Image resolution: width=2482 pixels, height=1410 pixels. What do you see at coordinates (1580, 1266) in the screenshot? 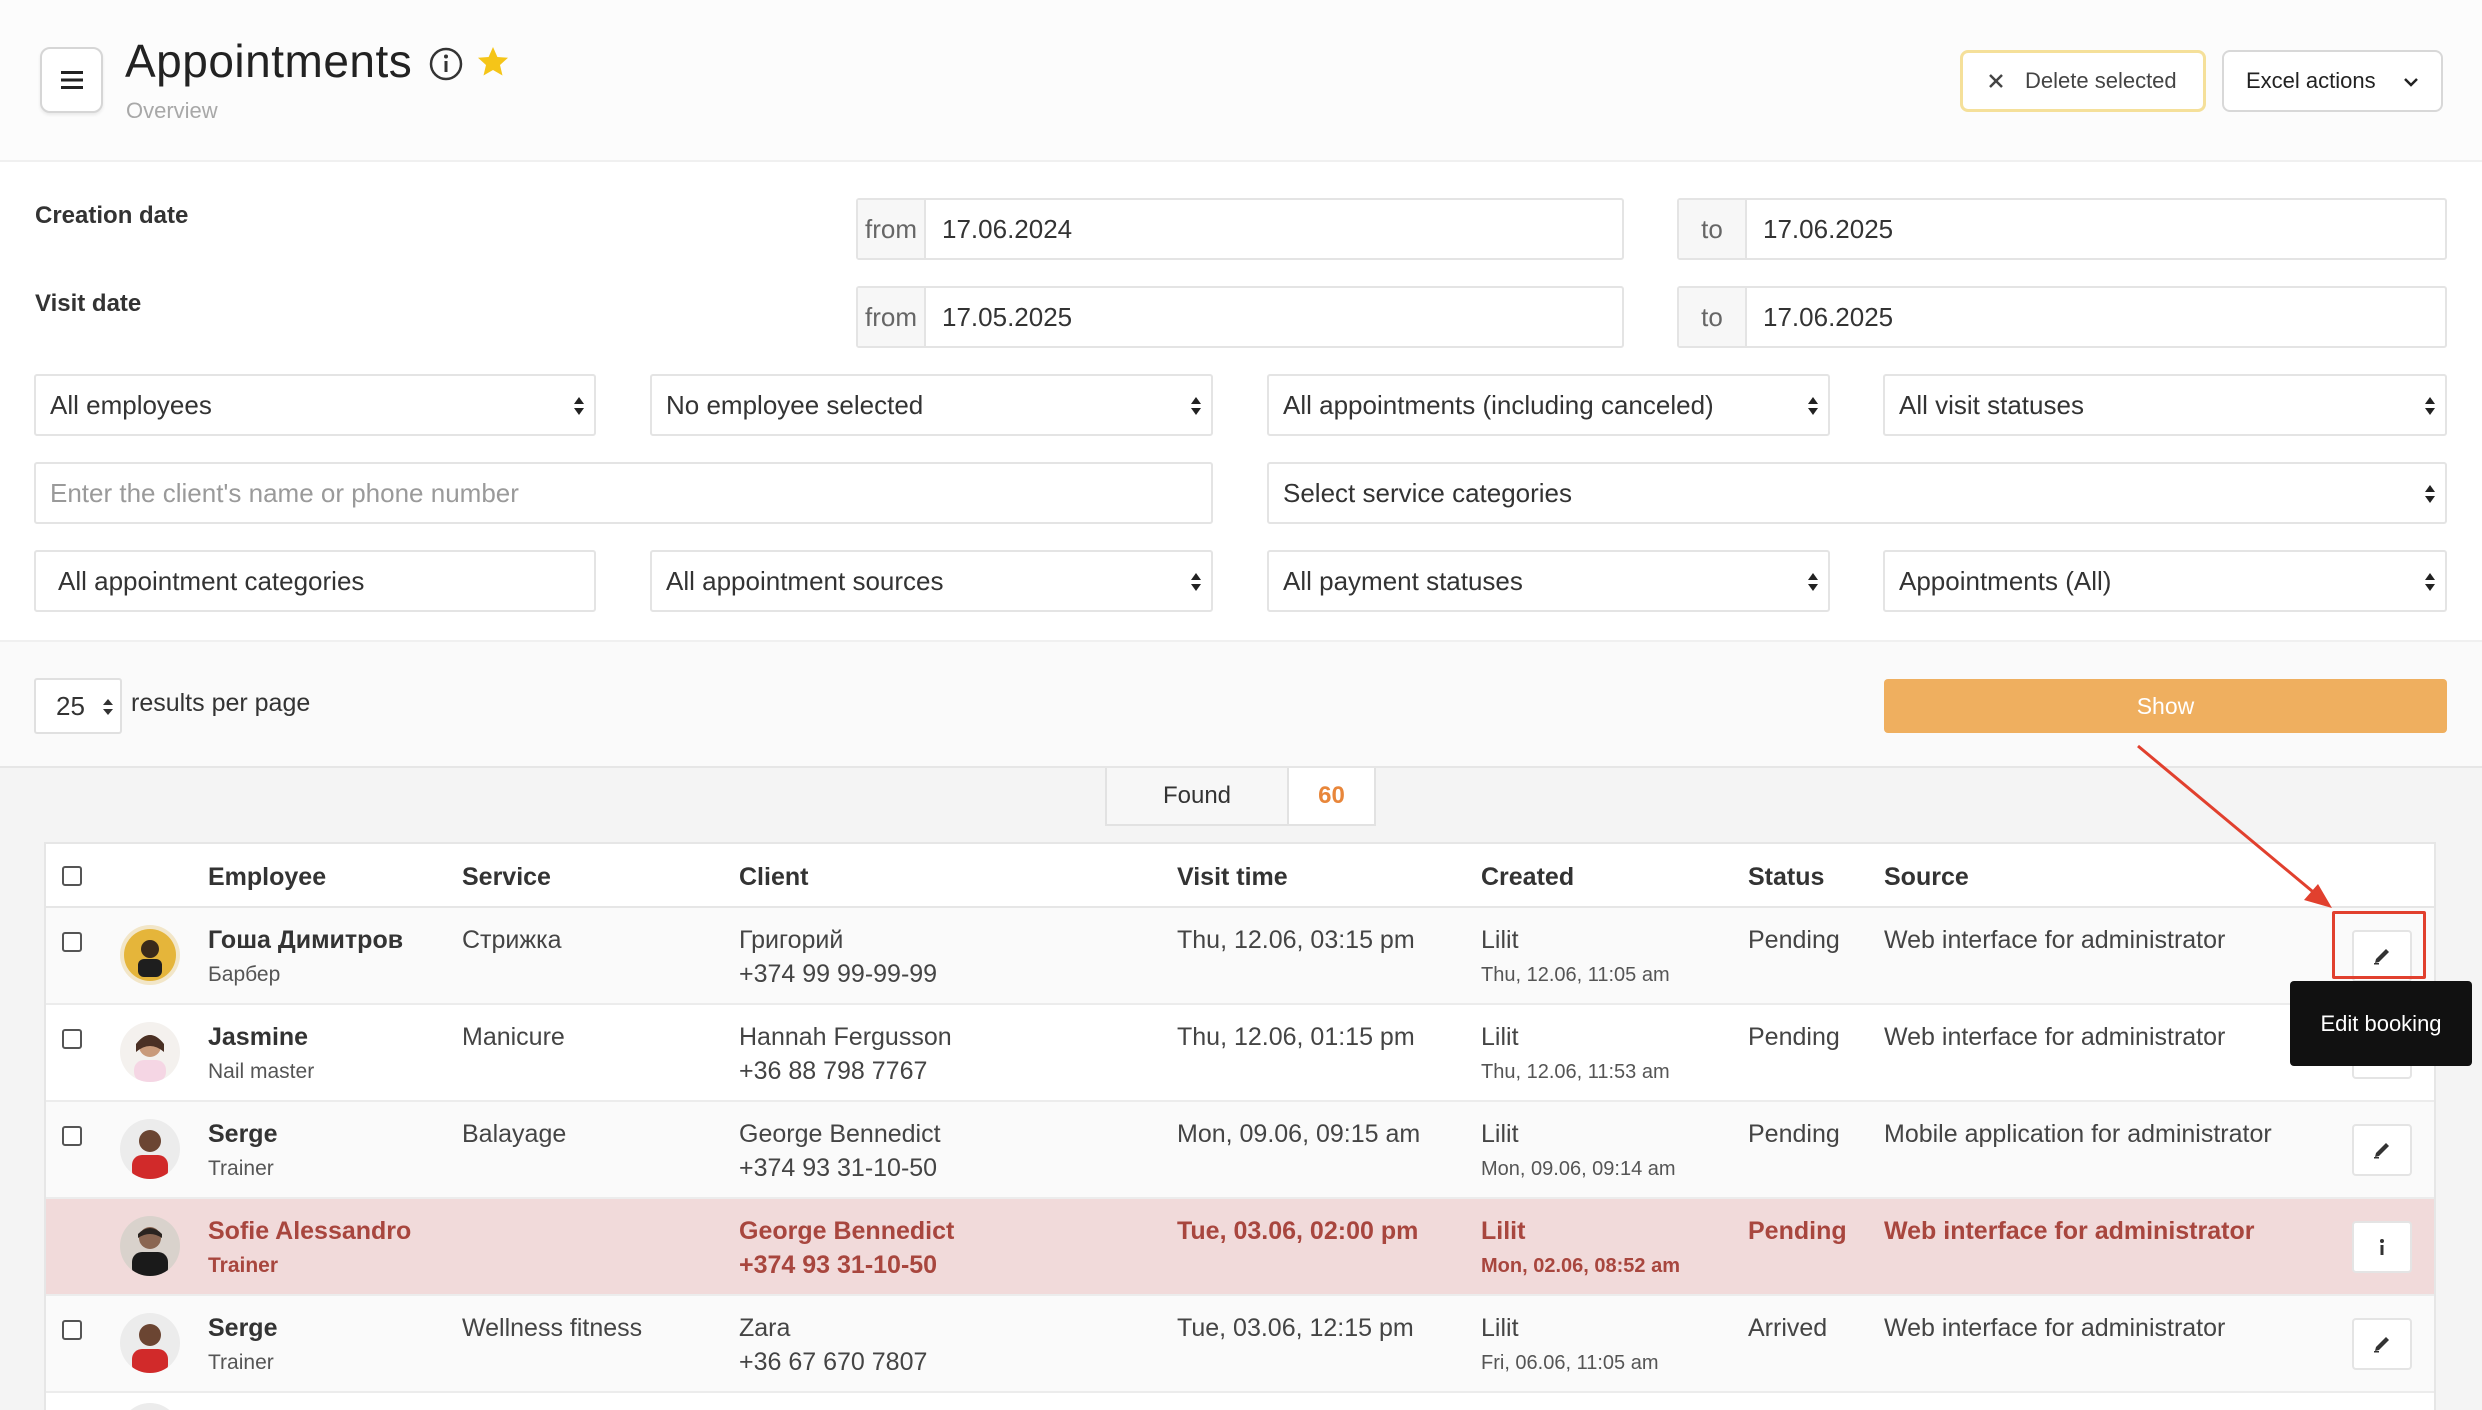
I see `created-at: Mon, 02.06, 08:52 am` at bounding box center [1580, 1266].